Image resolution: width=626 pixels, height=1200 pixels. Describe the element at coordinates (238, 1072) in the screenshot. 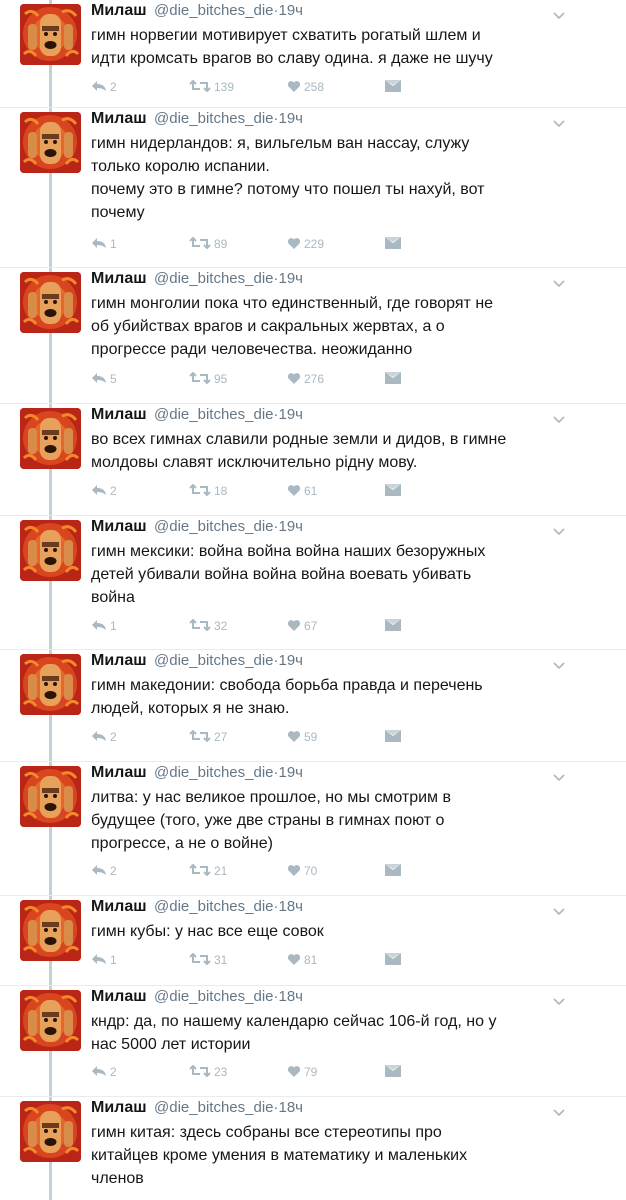

I see `retweet-button: 23` at that location.